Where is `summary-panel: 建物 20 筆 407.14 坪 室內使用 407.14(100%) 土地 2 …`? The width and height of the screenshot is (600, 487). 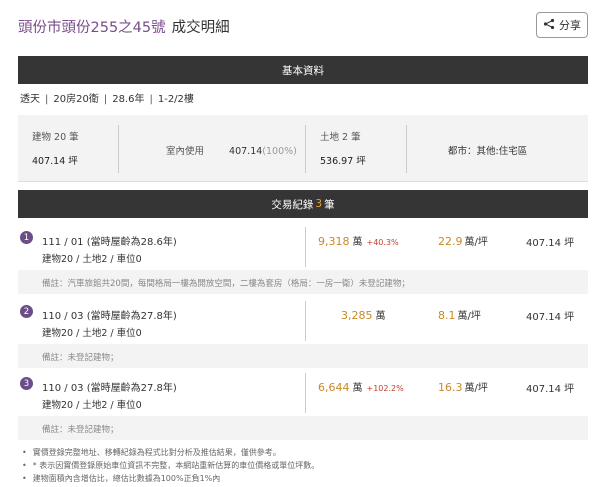
summary-panel: 建物 20 筆 407.14 坪 室內使用 407.14(100%) 土地 2 … is located at coordinates (303, 148).